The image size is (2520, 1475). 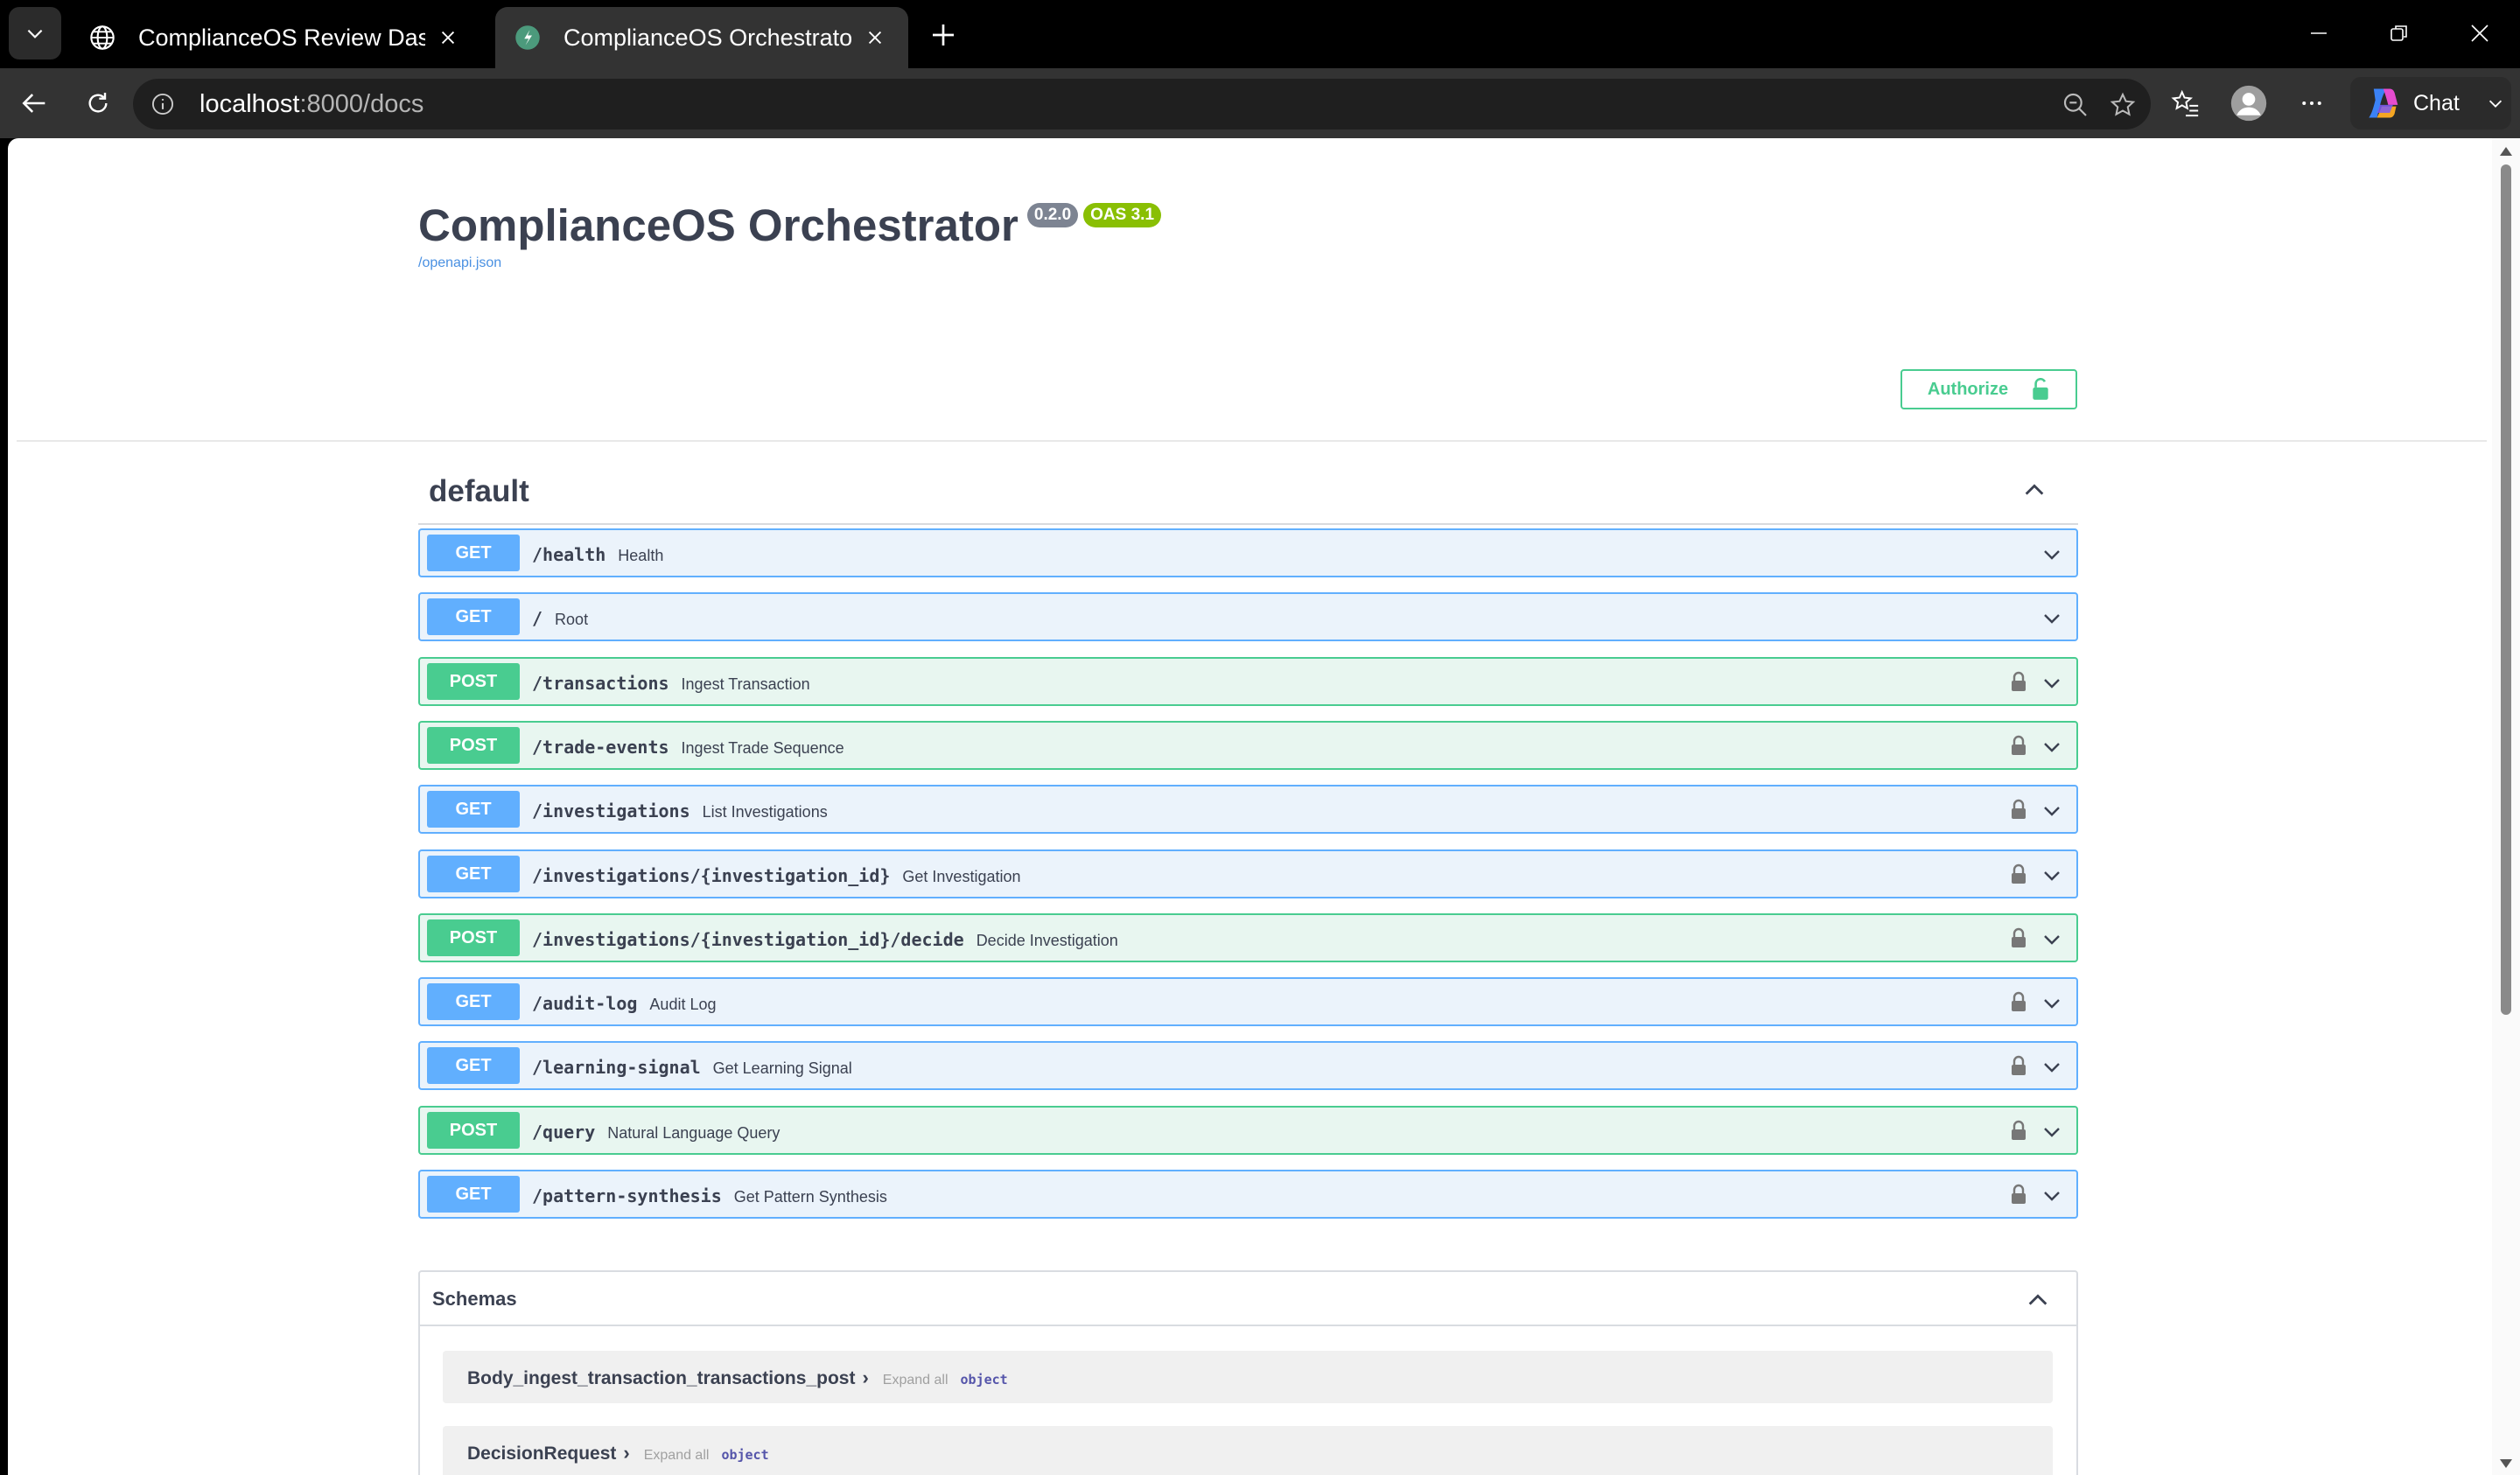 I want to click on operation-path: /investigations/{investigation_id}, so click(x=711, y=875).